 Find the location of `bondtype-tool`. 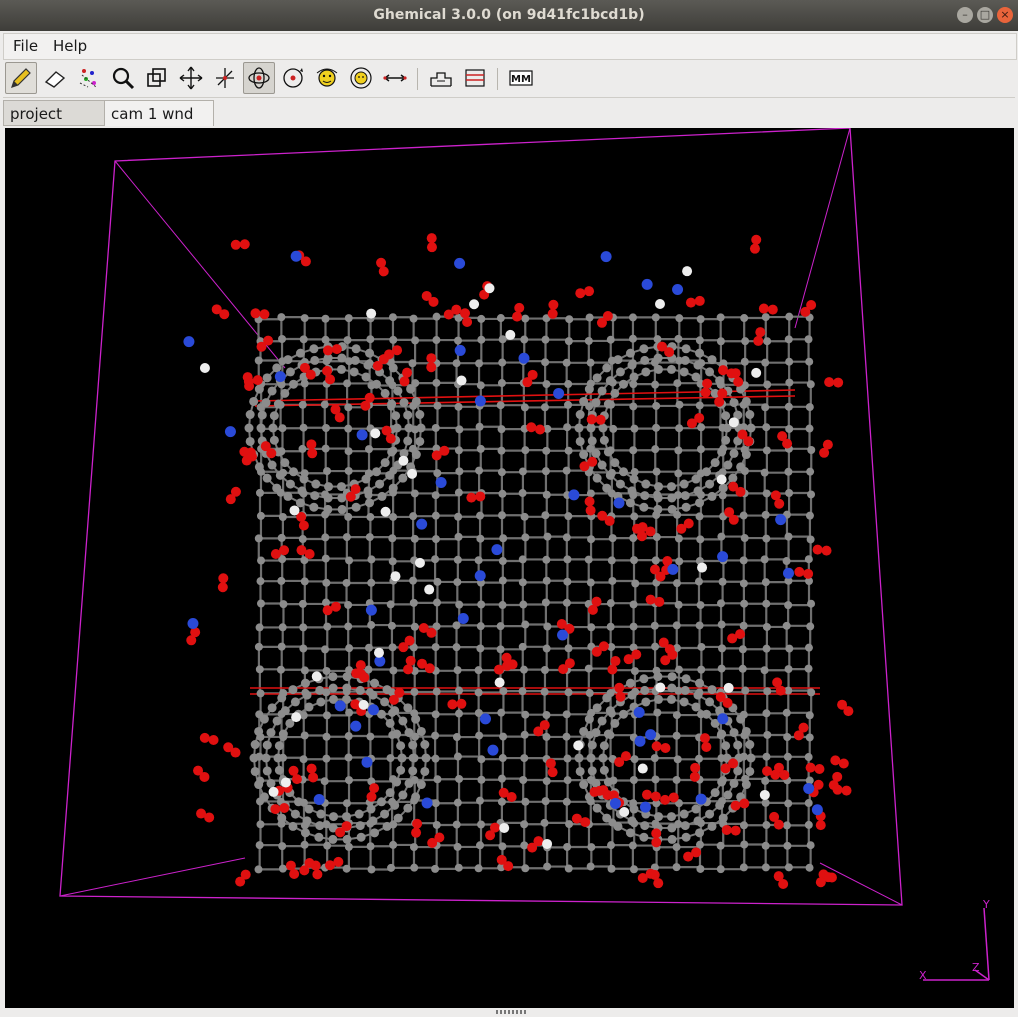

bondtype-tool is located at coordinates (475, 78).